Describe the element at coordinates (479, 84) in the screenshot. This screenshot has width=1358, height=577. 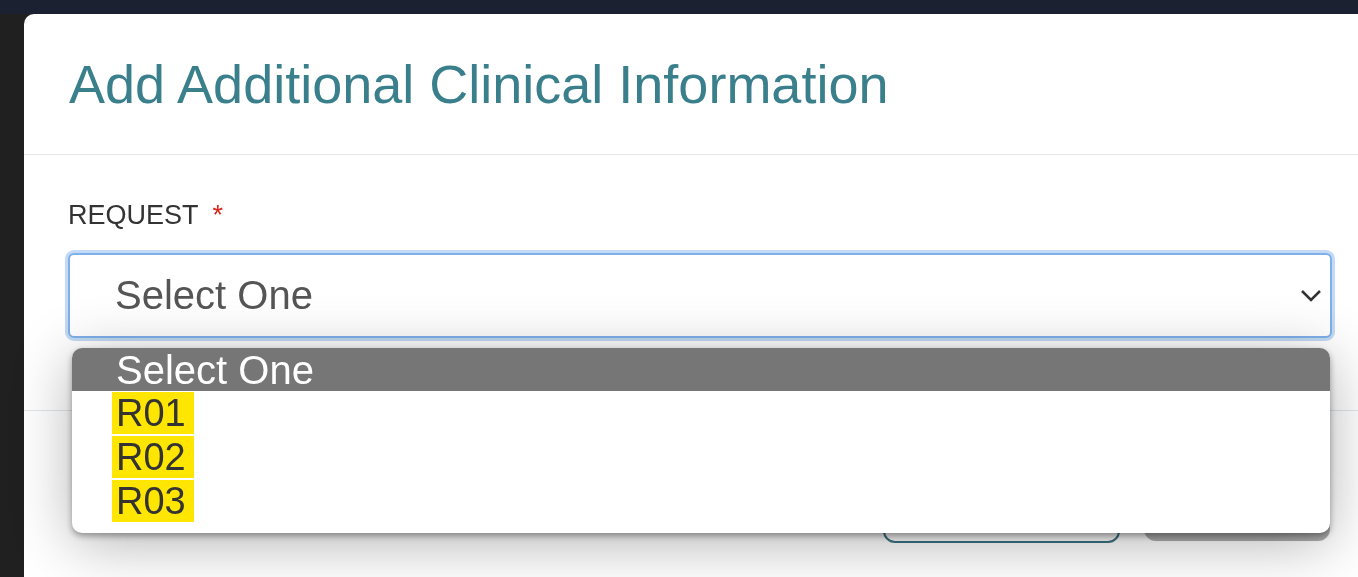
I see `dialog-title: Add Additional Clinical Information` at that location.